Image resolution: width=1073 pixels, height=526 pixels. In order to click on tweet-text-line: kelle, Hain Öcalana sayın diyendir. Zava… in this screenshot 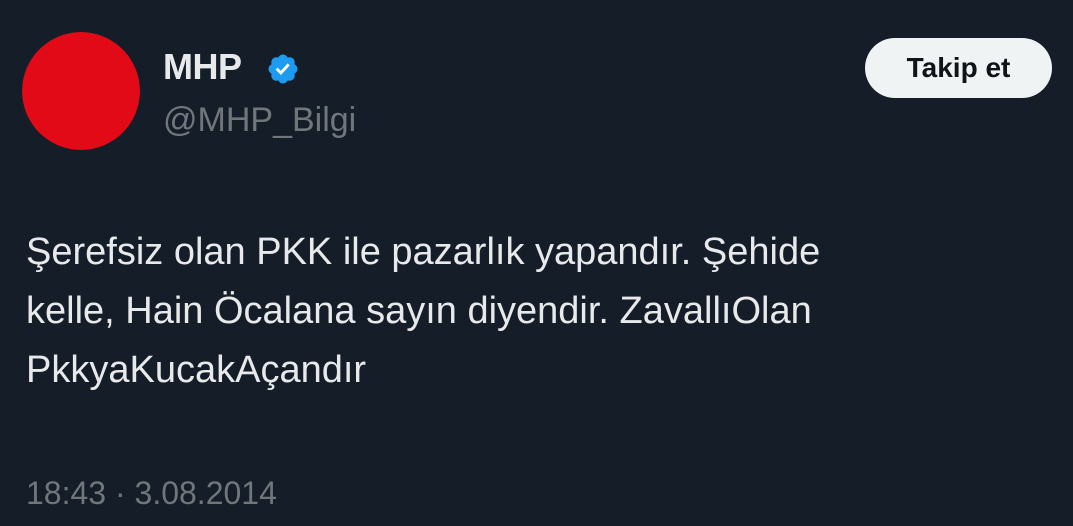, I will do `click(419, 311)`.